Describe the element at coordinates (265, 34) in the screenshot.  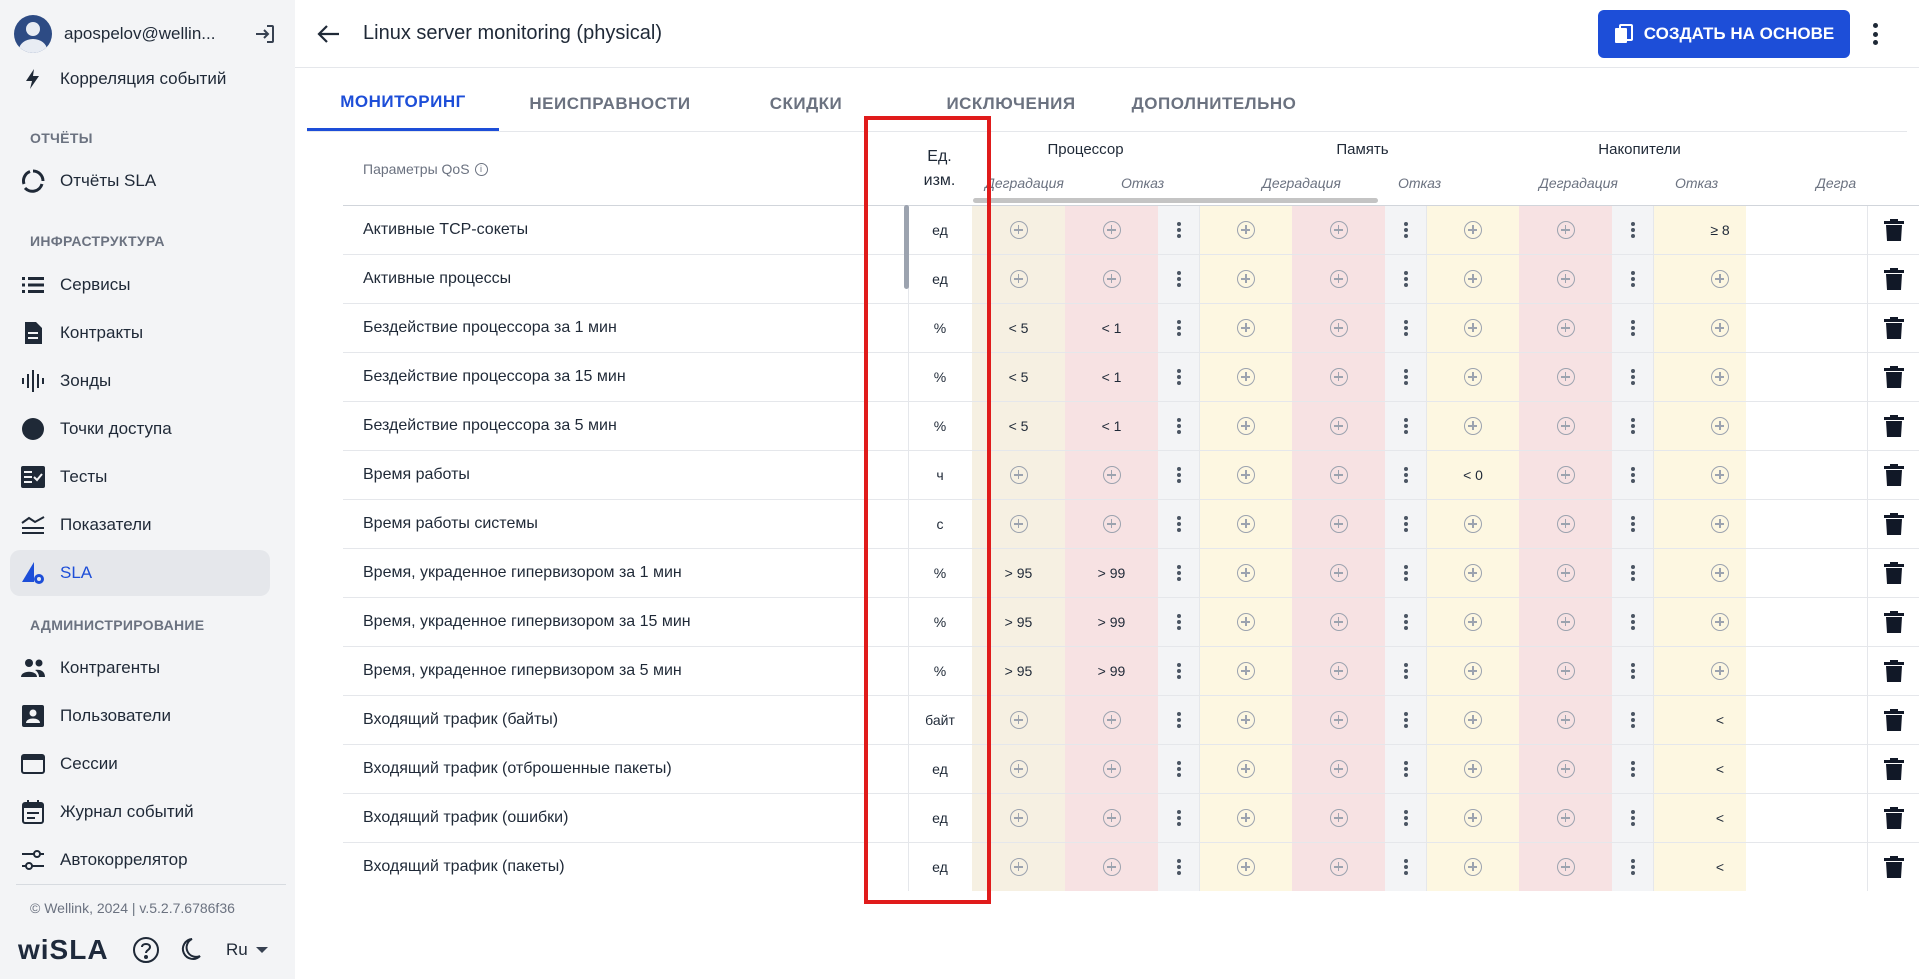
I see `logout-icon` at that location.